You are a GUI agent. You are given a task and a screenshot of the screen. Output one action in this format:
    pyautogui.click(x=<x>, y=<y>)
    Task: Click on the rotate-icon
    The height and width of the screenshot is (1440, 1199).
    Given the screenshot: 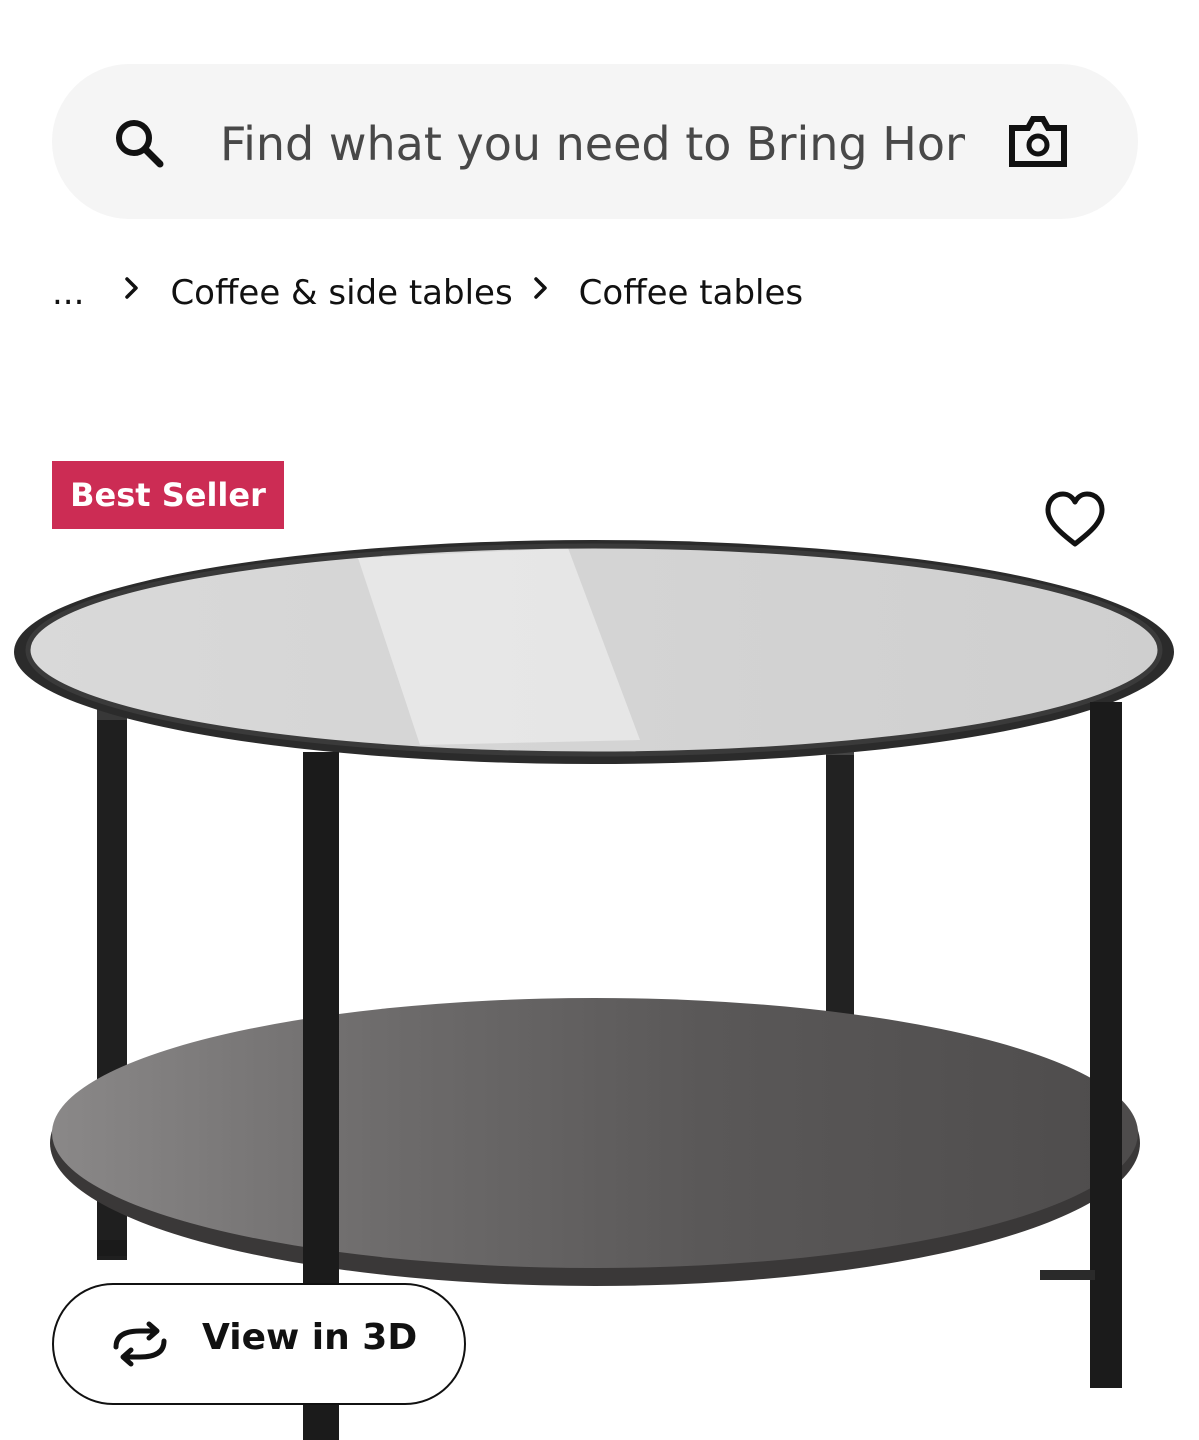 What is the action you would take?
    pyautogui.click(x=140, y=1344)
    